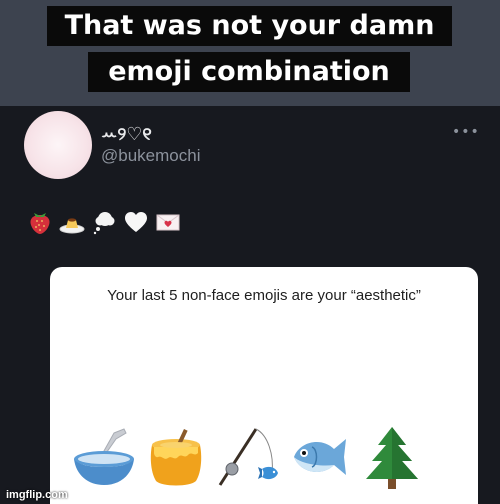  What do you see at coordinates (37, 495) in the screenshot?
I see `watermark: imgflip.com` at bounding box center [37, 495].